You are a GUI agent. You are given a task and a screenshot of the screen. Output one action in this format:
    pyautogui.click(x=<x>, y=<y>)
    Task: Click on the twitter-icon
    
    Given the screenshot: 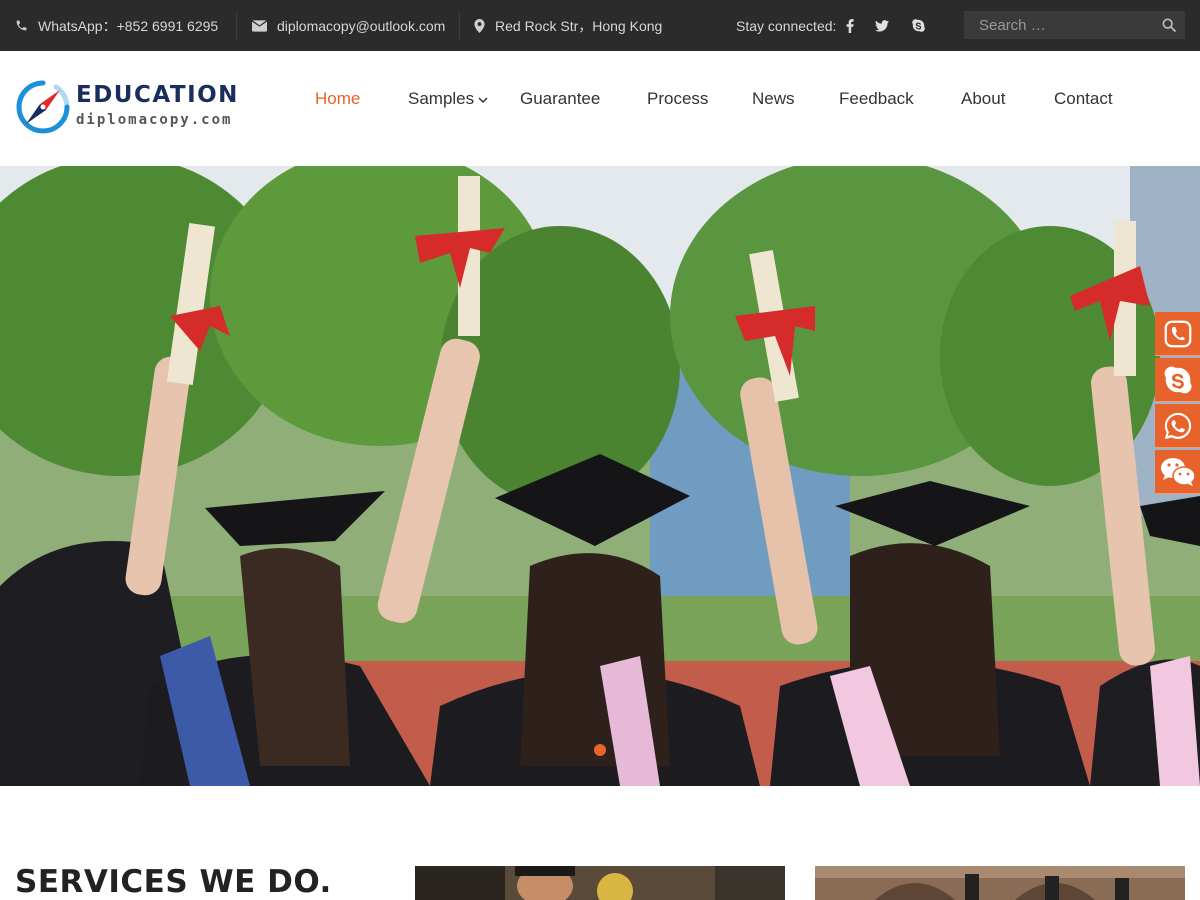 What is the action you would take?
    pyautogui.click(x=882, y=25)
    